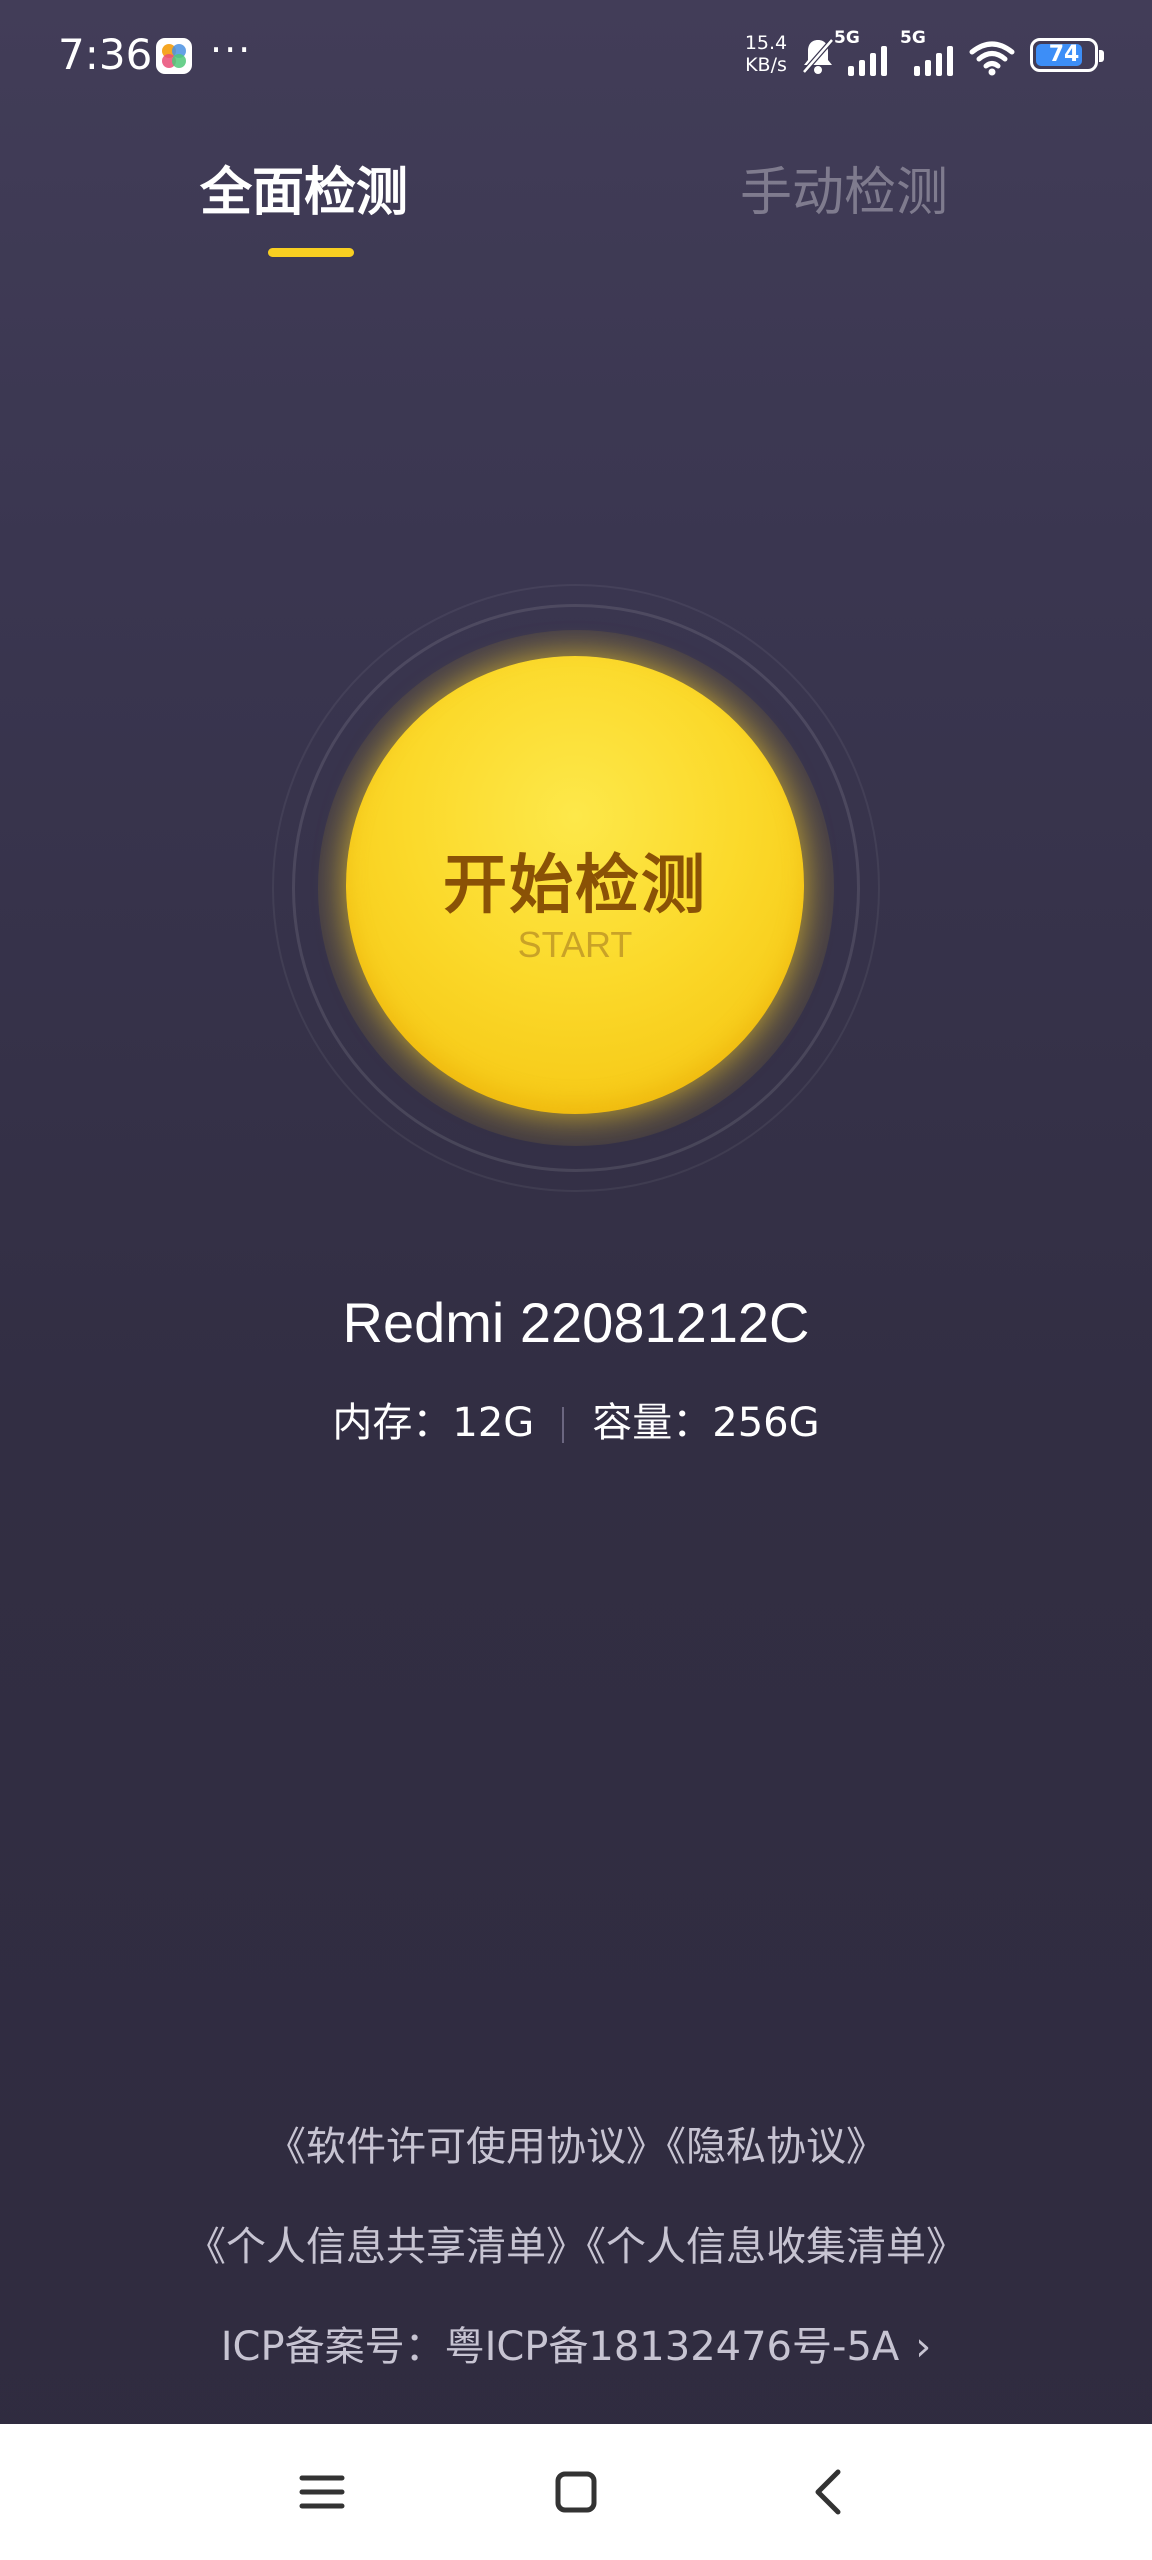 This screenshot has height=2560, width=1152. Describe the element at coordinates (433, 1423) in the screenshot. I see `device-memory: 内存：12G` at that location.